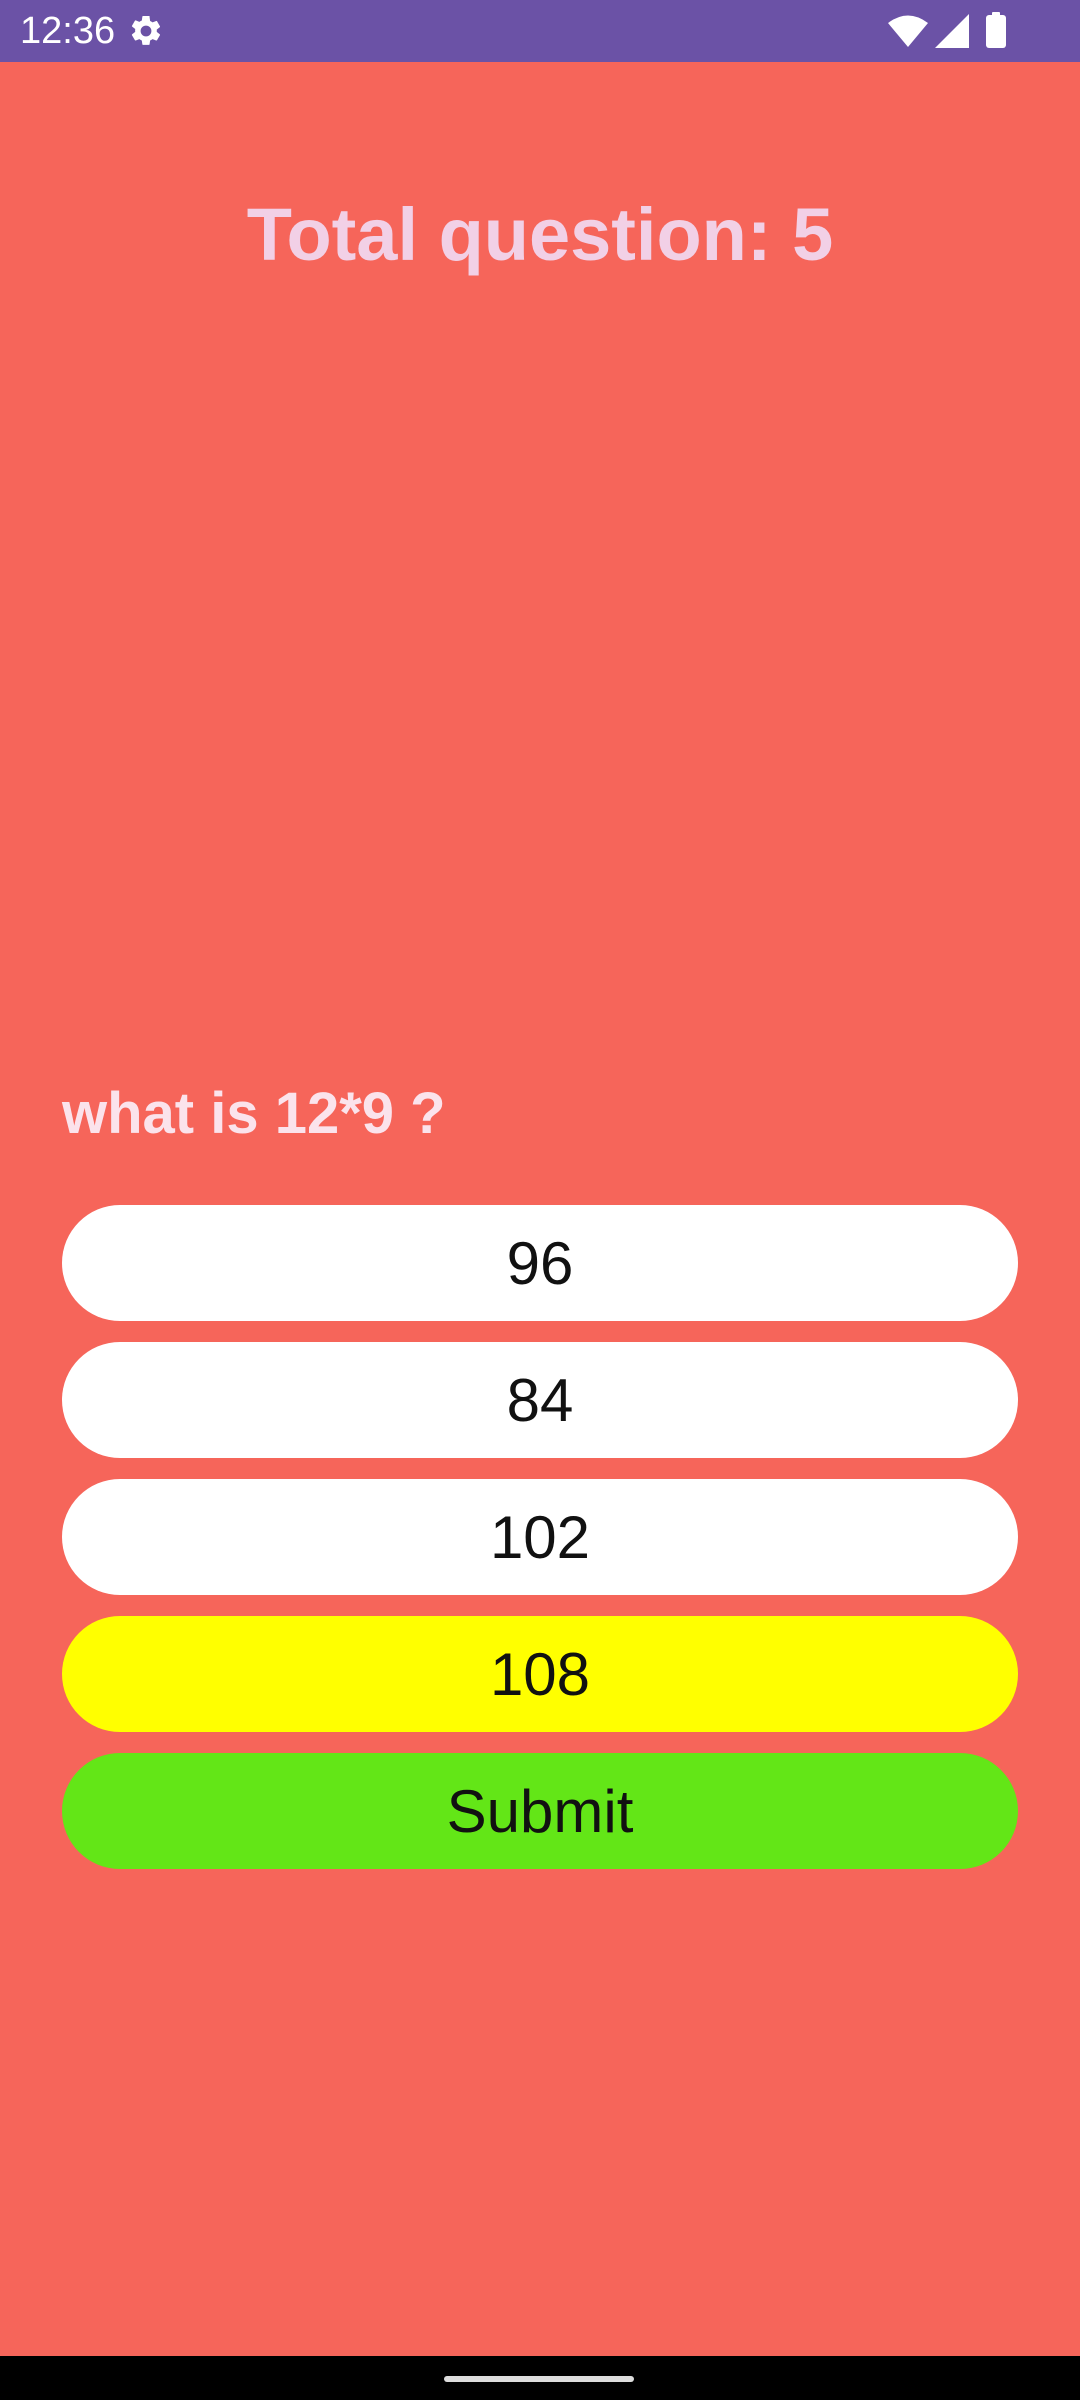 The height and width of the screenshot is (2400, 1080). I want to click on status-time: 12:36, so click(68, 31).